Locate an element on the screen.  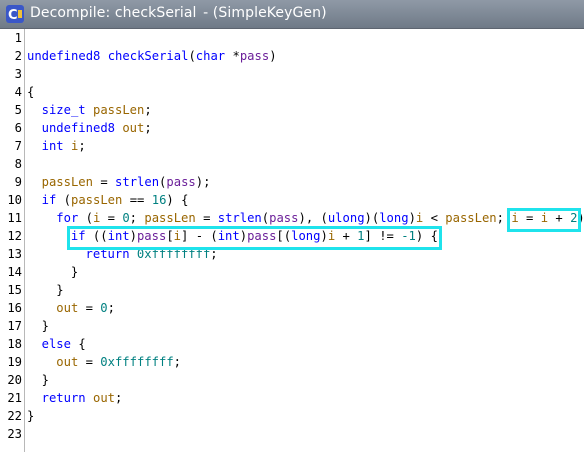
line-number: 20 is located at coordinates (14, 380).